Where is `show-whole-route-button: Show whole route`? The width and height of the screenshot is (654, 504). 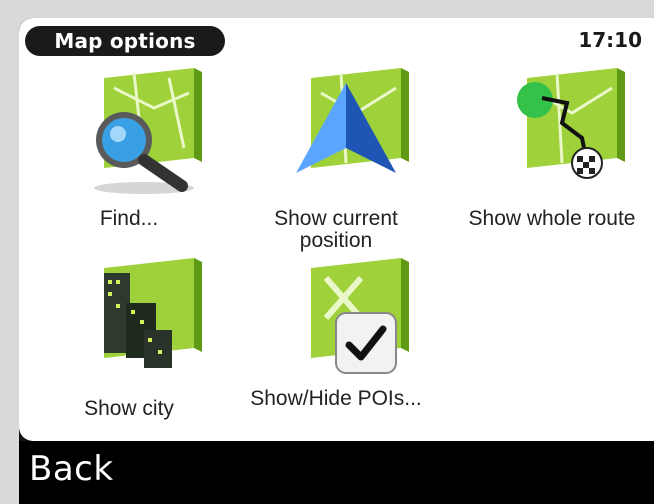
show-whole-route-button: Show whole route is located at coordinates (552, 163).